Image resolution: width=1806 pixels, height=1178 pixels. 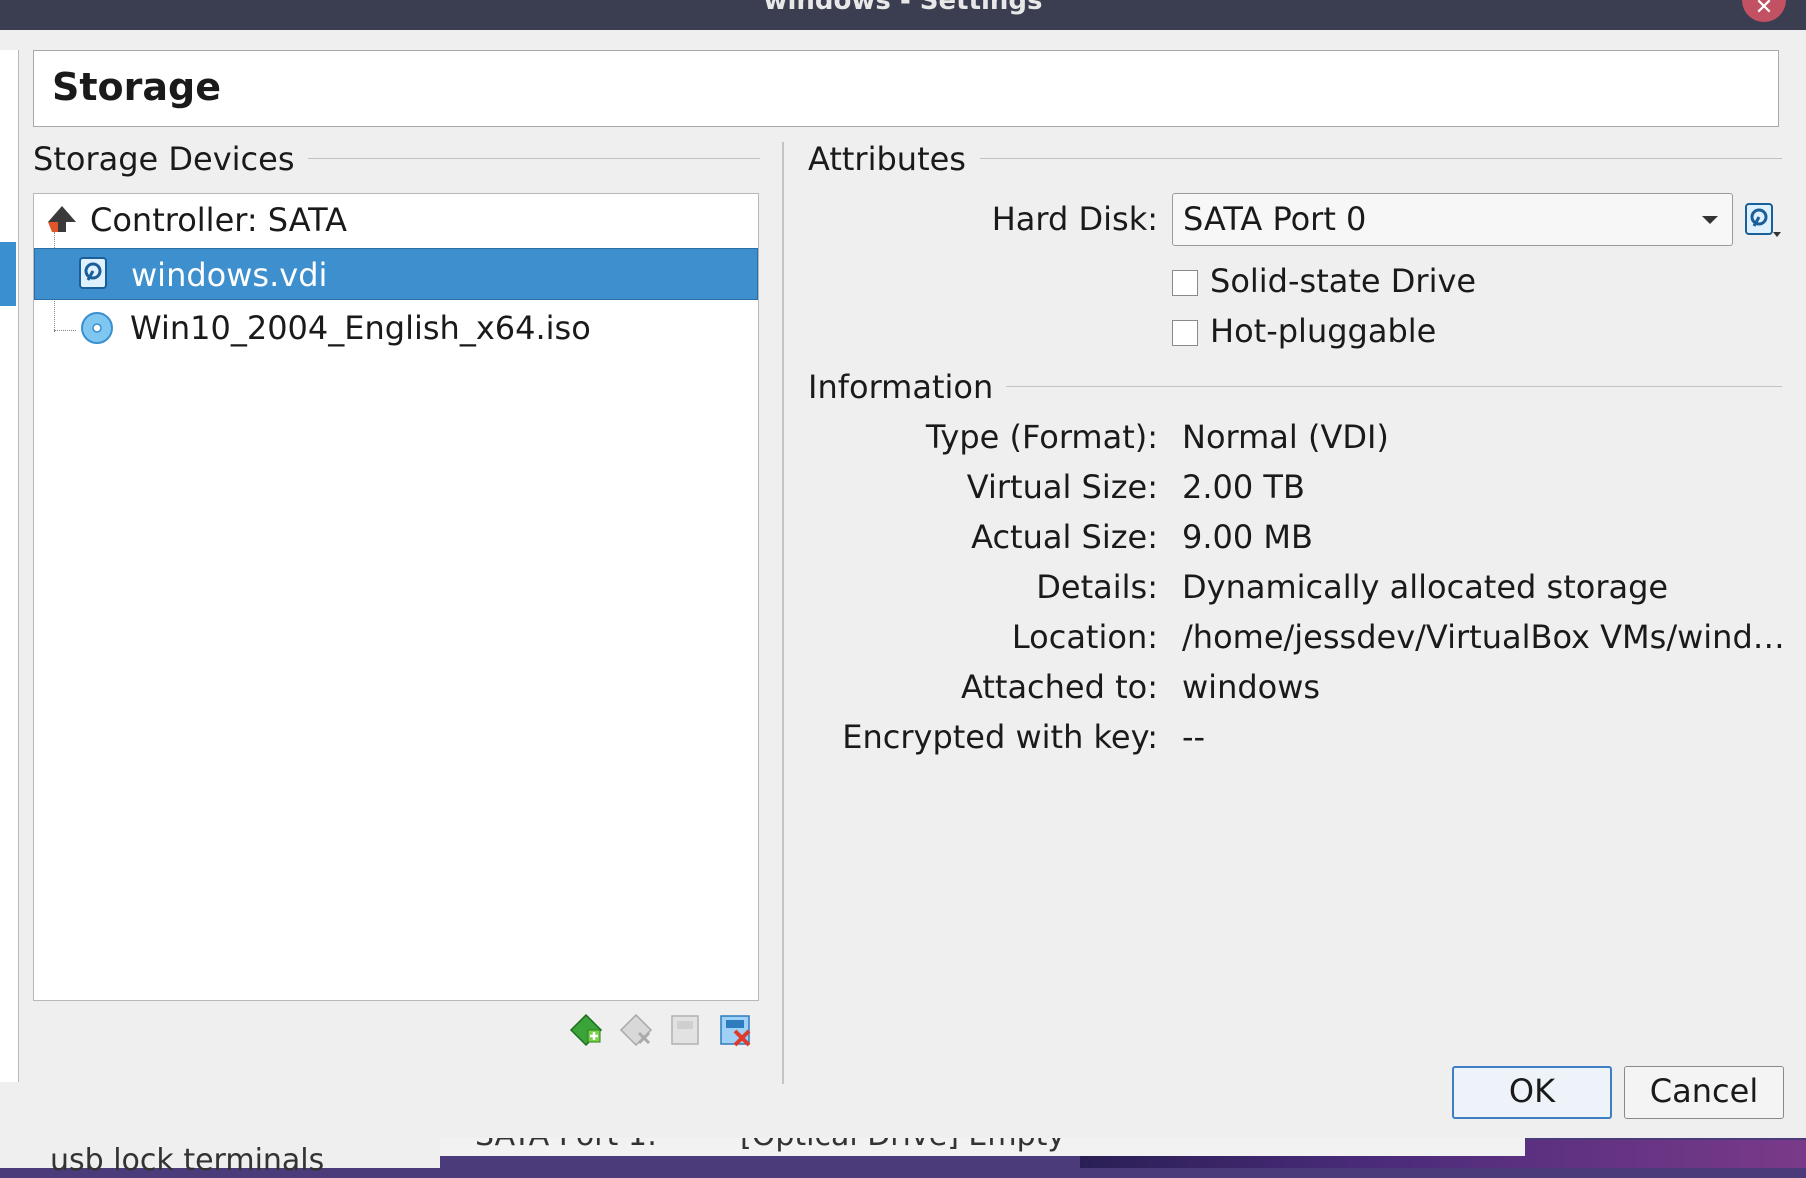 What do you see at coordinates (164, 159) in the screenshot?
I see `storage-devices-label: Storage Devices` at bounding box center [164, 159].